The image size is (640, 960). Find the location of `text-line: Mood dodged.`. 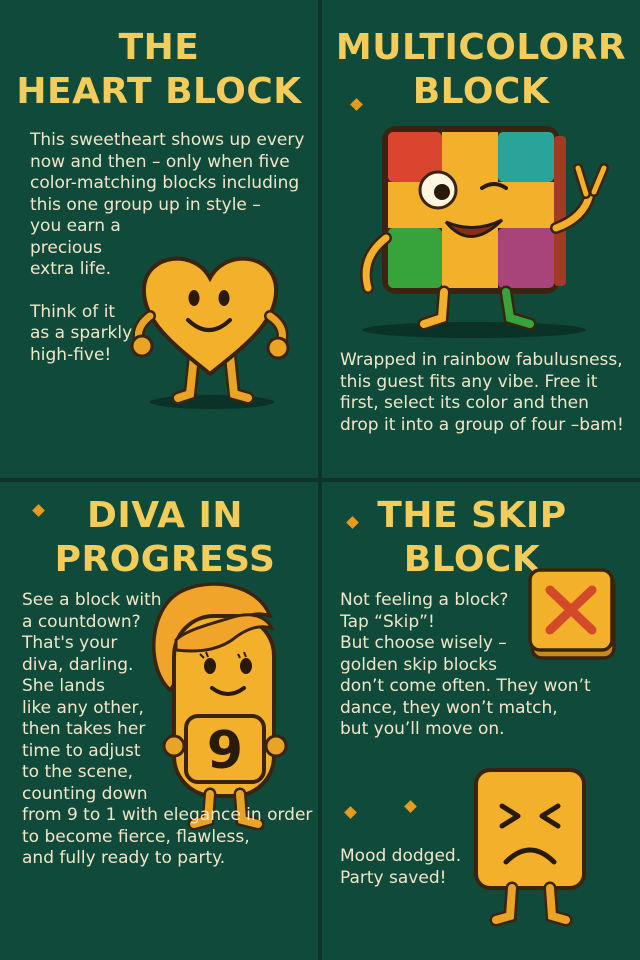

text-line: Mood dodged. is located at coordinates (401, 856).